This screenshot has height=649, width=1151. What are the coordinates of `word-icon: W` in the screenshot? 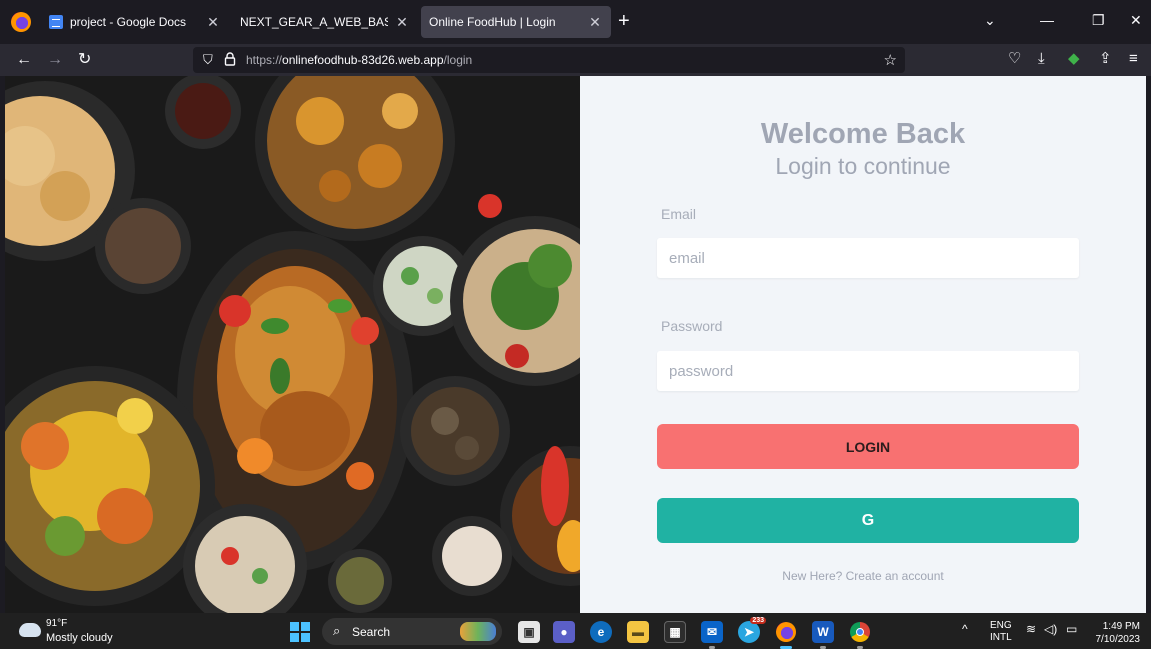 It's located at (823, 635).